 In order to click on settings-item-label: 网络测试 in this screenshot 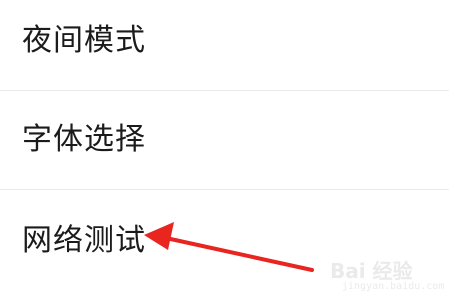, I will do `click(84, 240)`.